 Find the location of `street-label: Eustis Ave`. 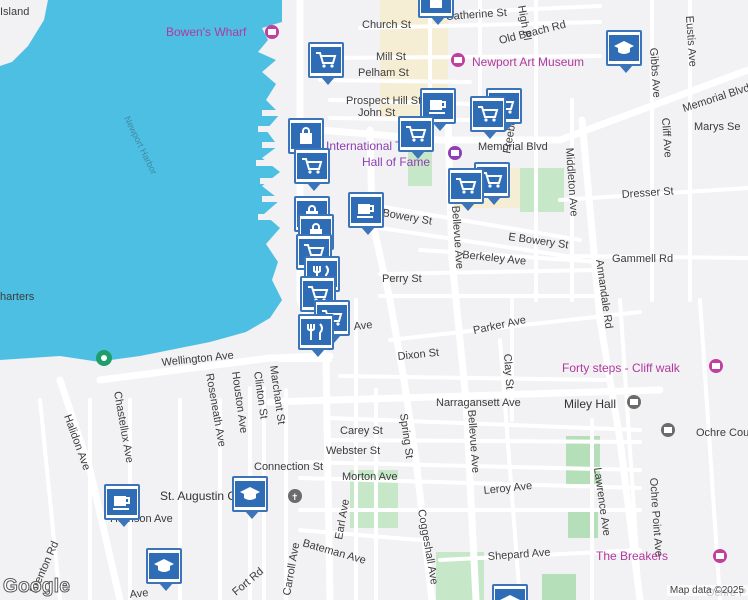

street-label: Eustis Ave is located at coordinates (691, 41).